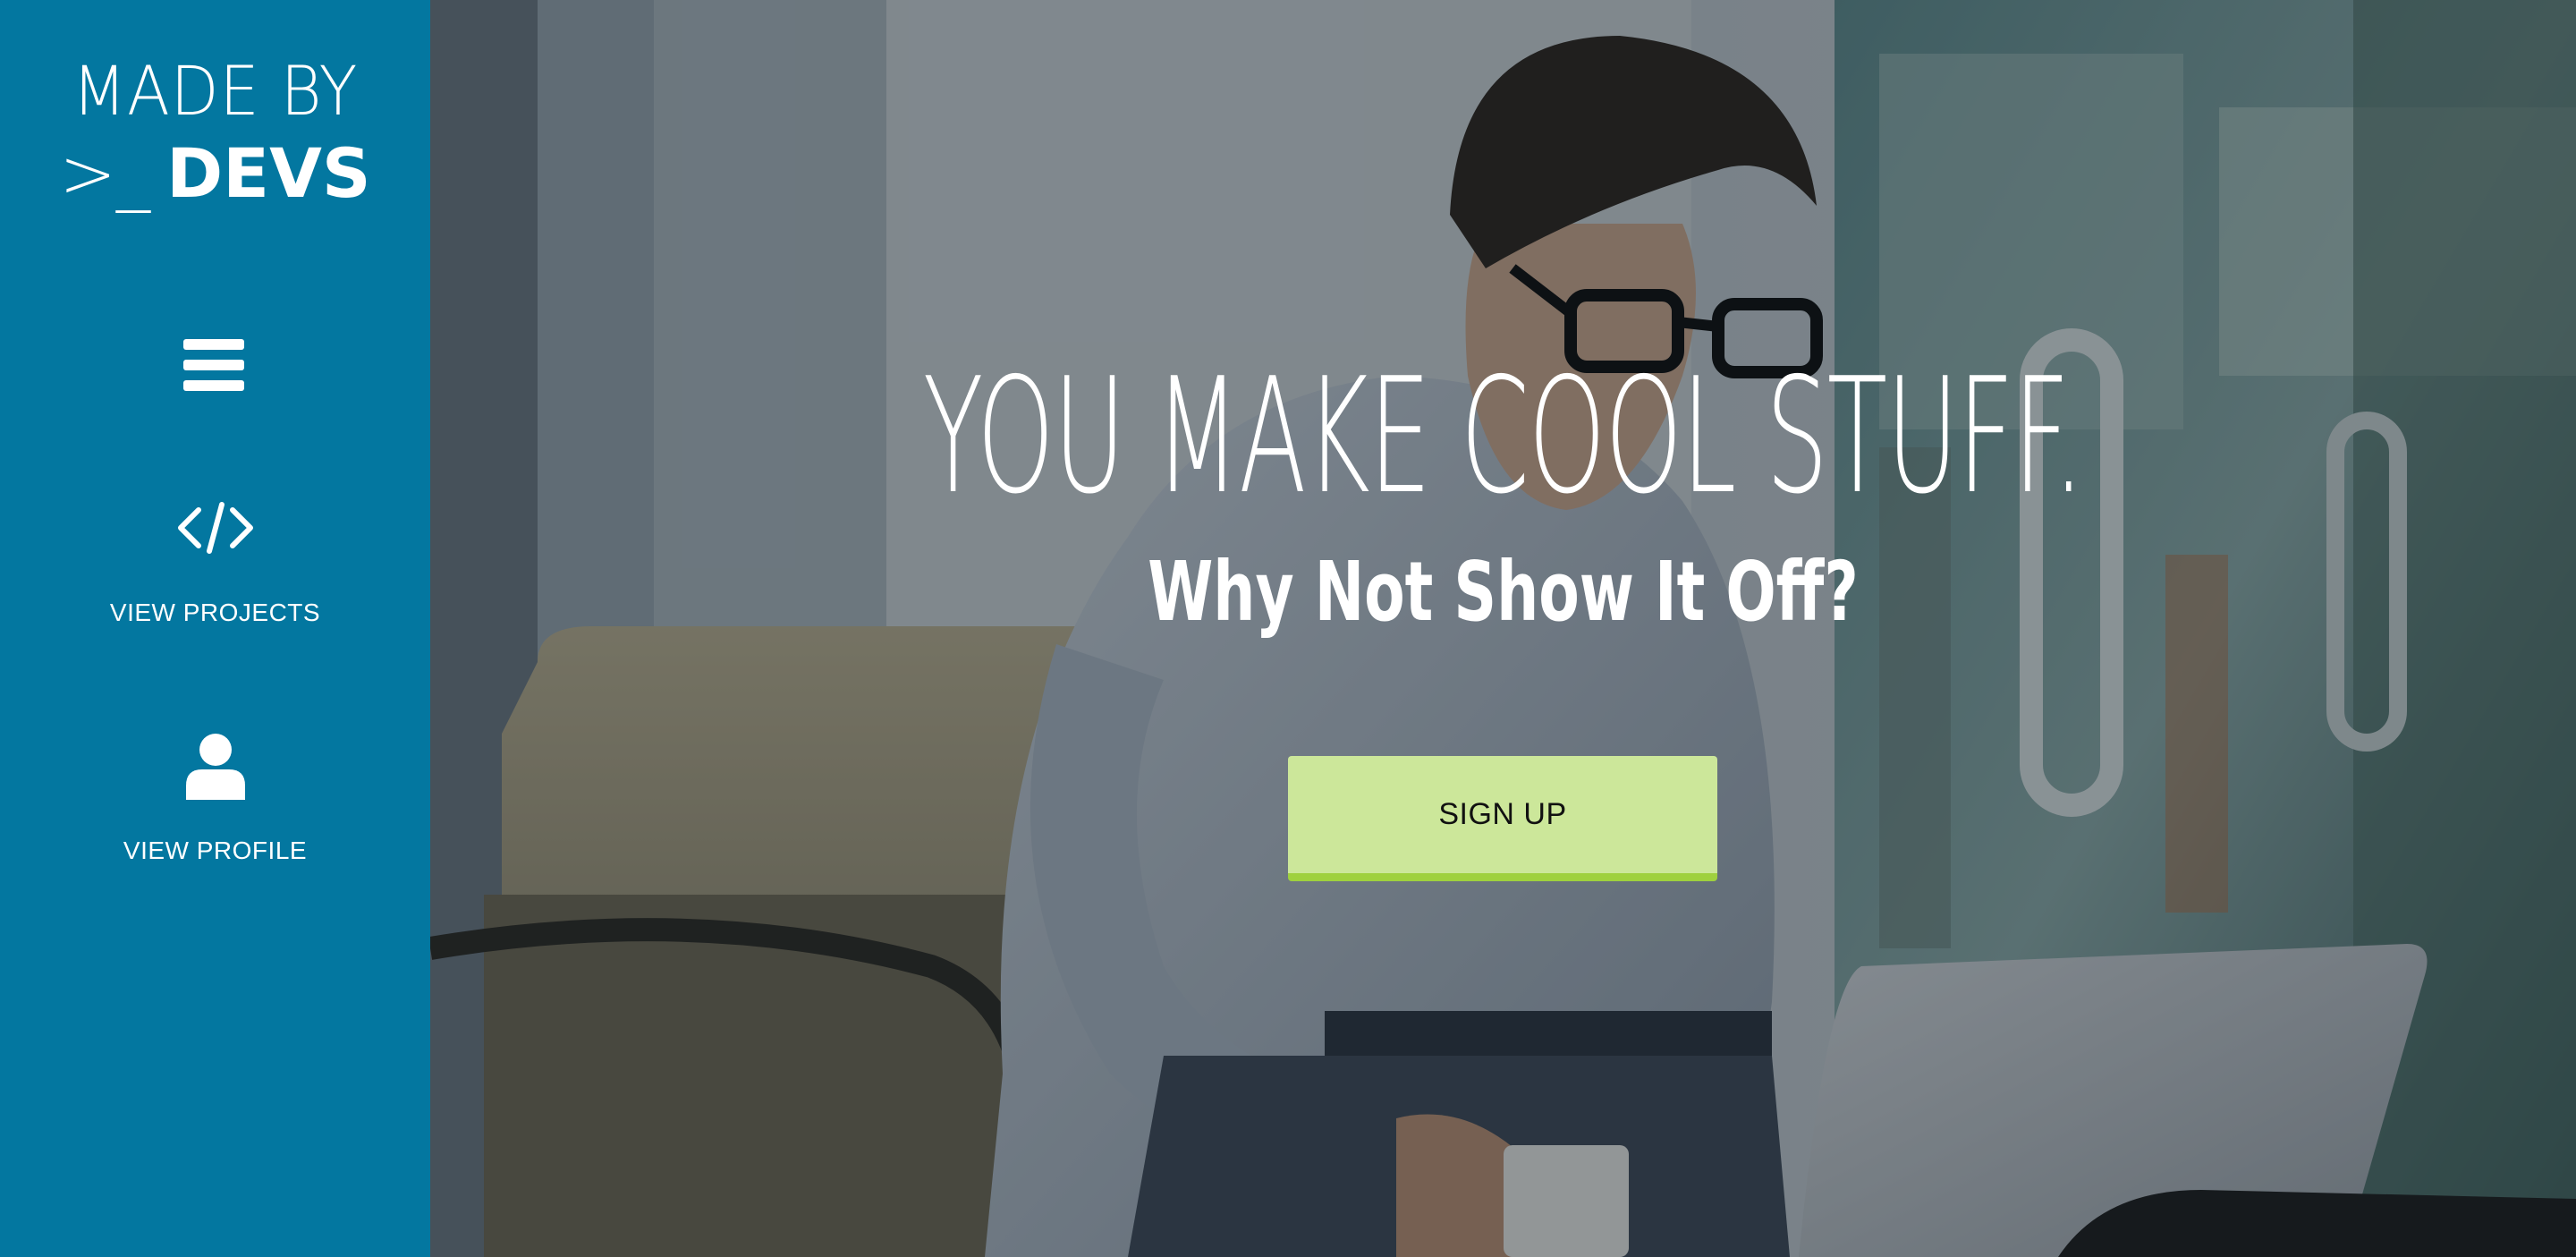 The width and height of the screenshot is (2576, 1257). What do you see at coordinates (268, 173) in the screenshot?
I see `logo-brand: DEVS` at bounding box center [268, 173].